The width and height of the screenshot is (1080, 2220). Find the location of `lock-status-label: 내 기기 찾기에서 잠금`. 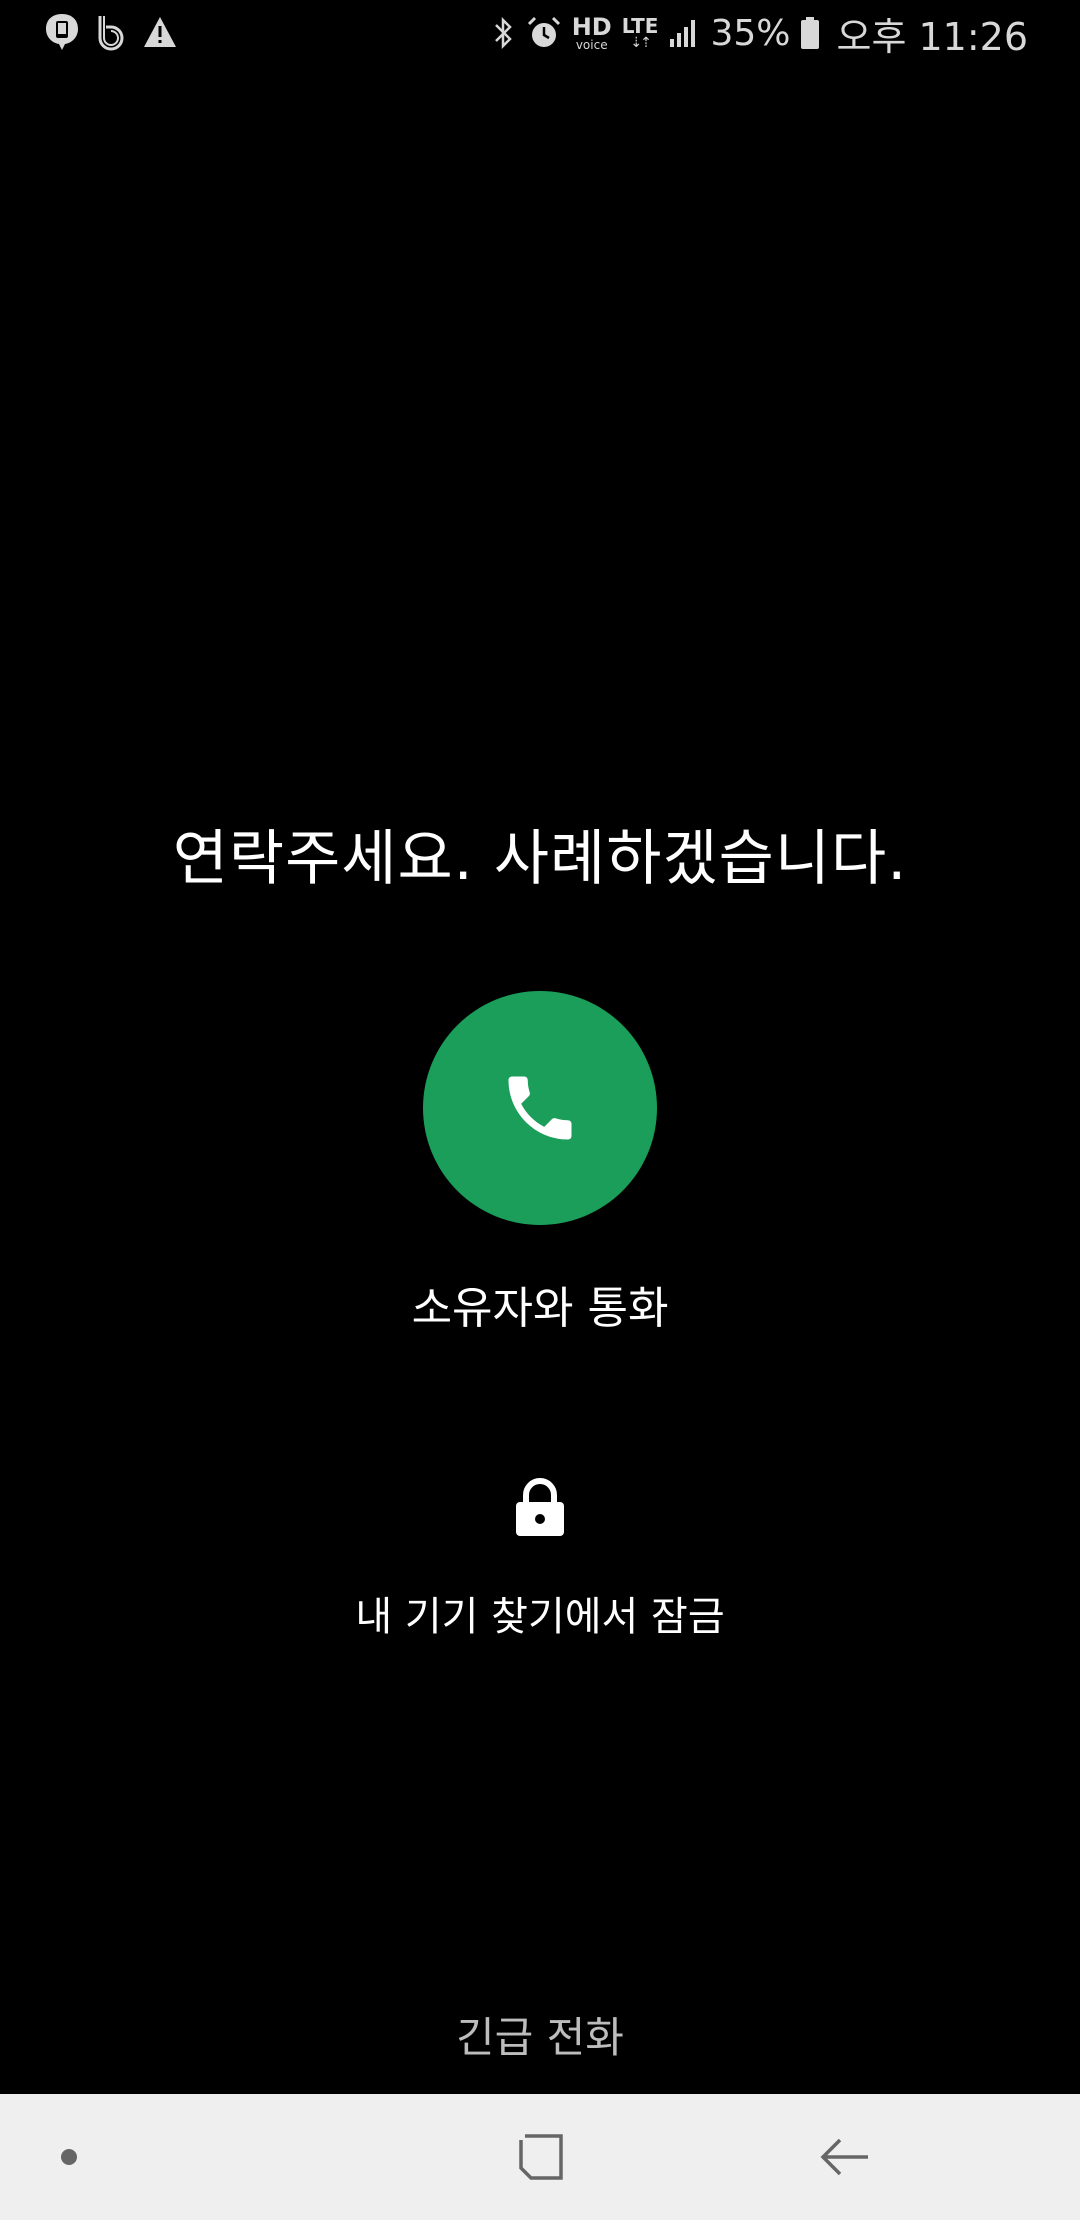

lock-status-label: 내 기기 찾기에서 잠금 is located at coordinates (540, 1617).